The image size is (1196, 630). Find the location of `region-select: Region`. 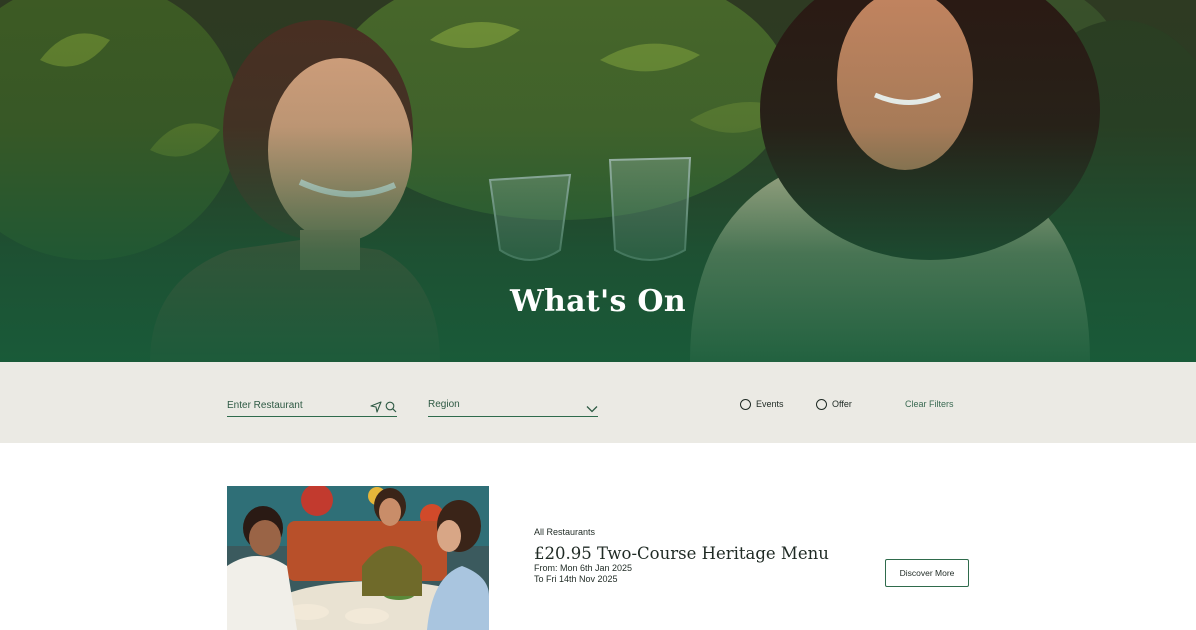

region-select: Region is located at coordinates (513, 405).